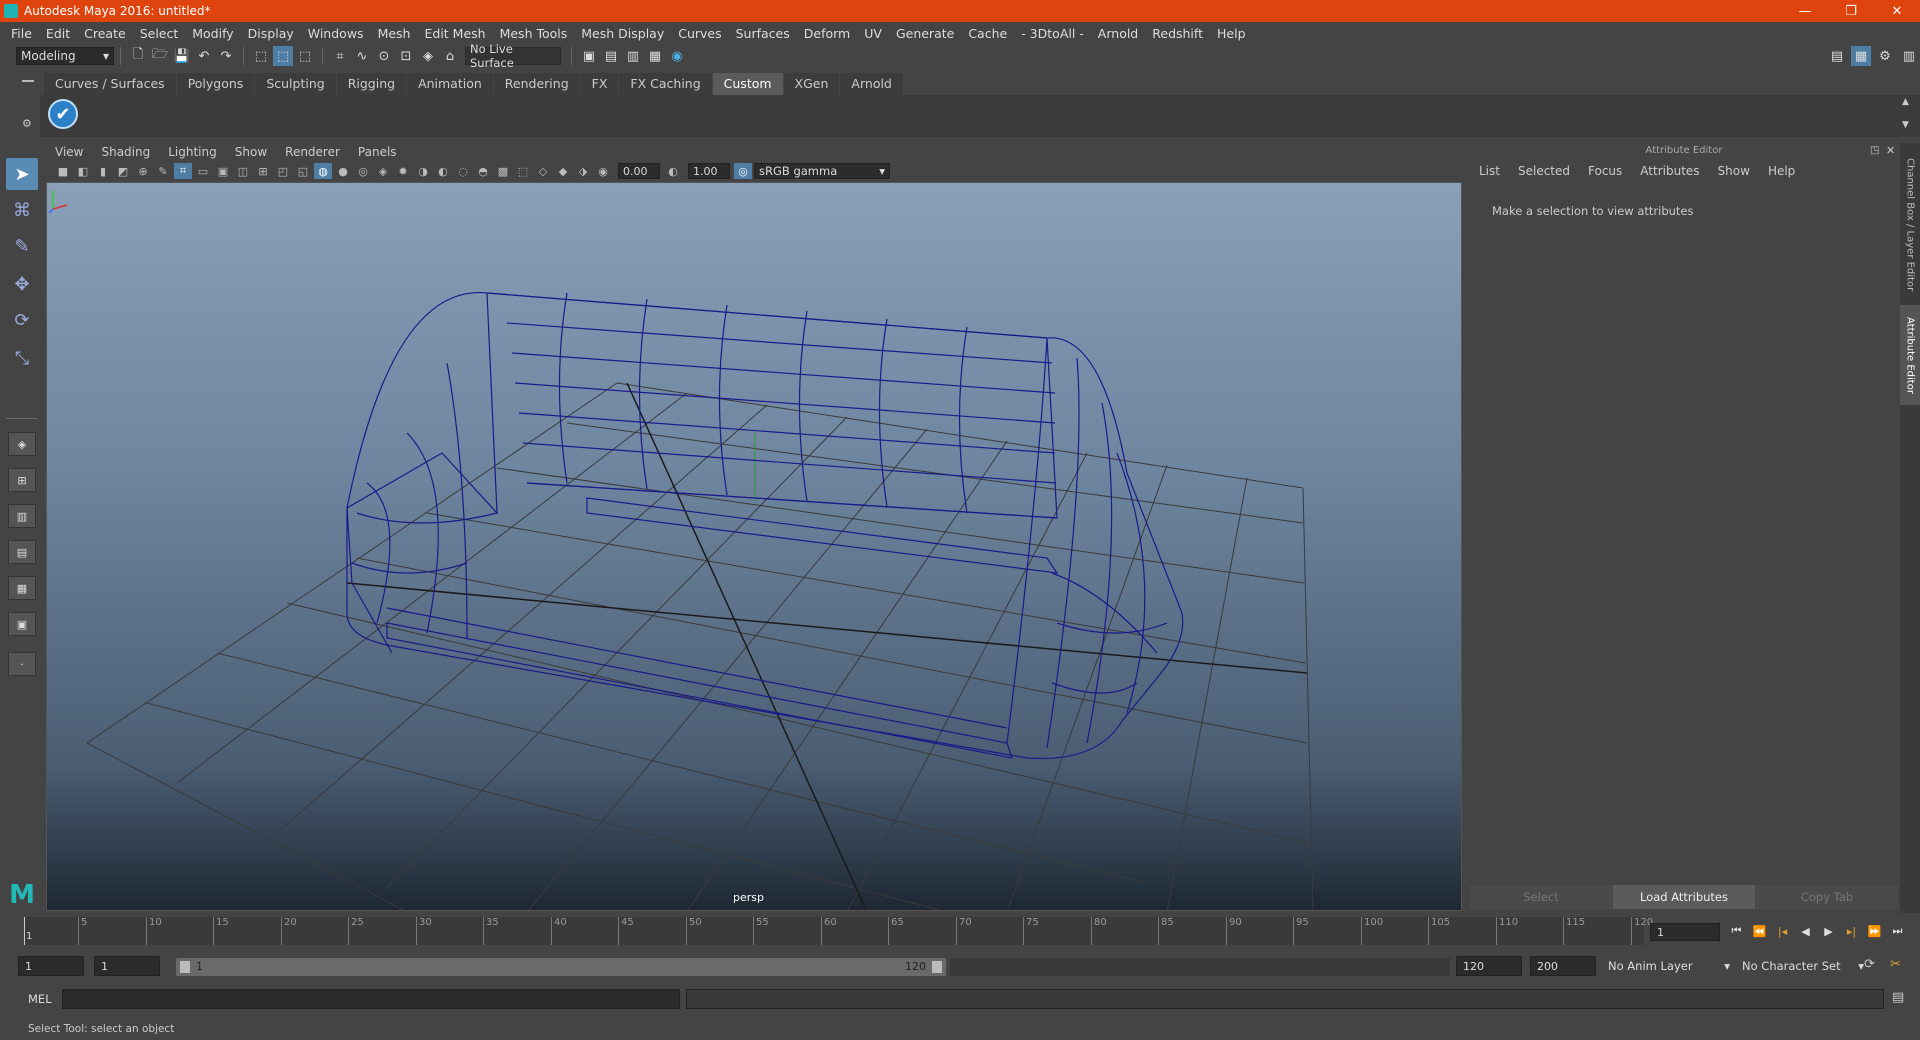 The height and width of the screenshot is (1040, 1920). Describe the element at coordinates (1734, 171) in the screenshot. I see `attr-menu-show: Show` at that location.